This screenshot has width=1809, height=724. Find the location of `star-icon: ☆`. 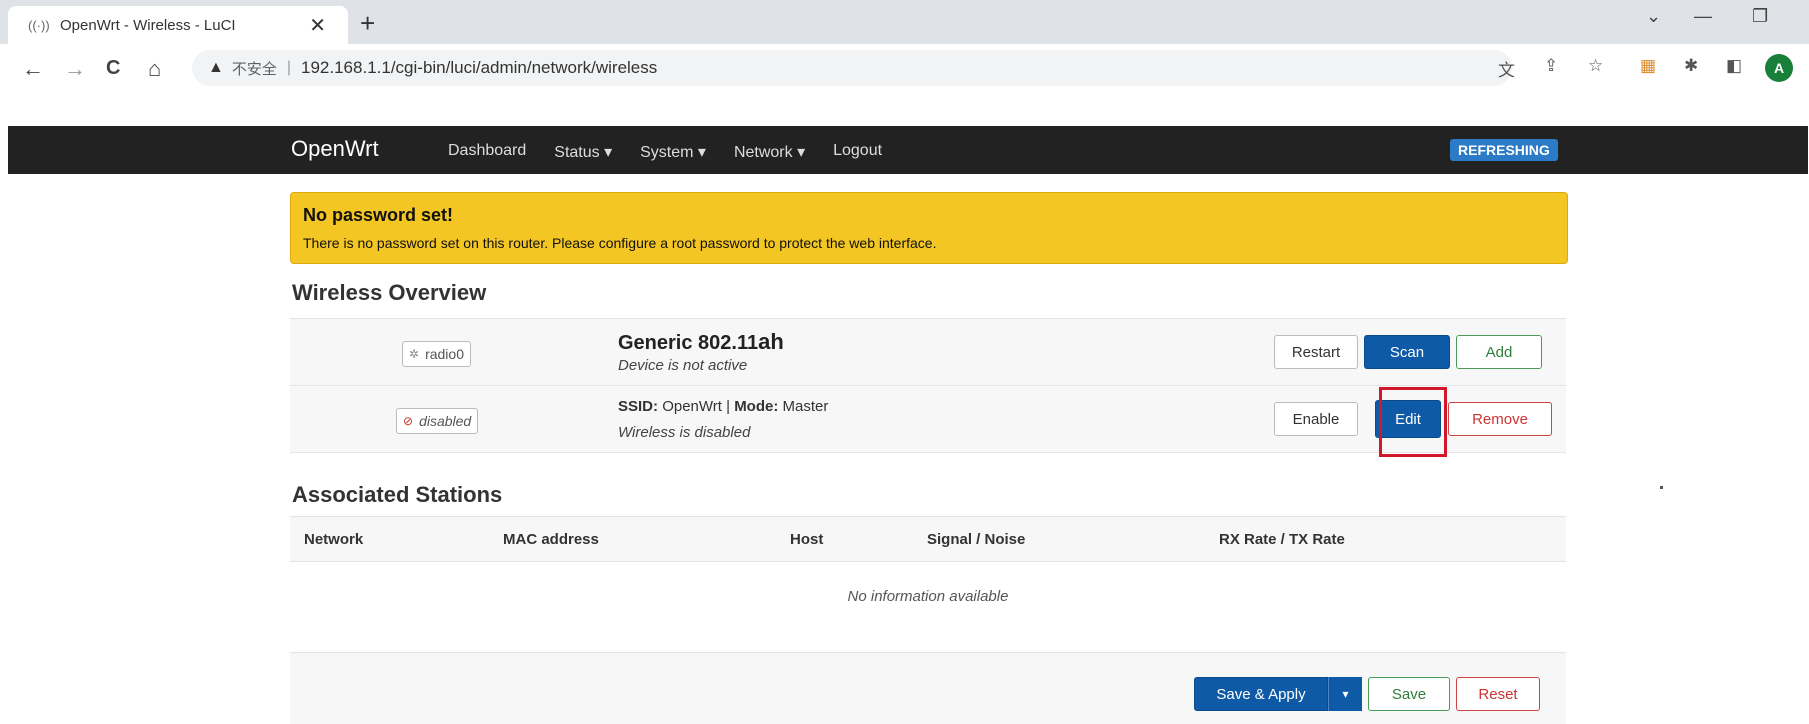

star-icon: ☆ is located at coordinates (1595, 66).